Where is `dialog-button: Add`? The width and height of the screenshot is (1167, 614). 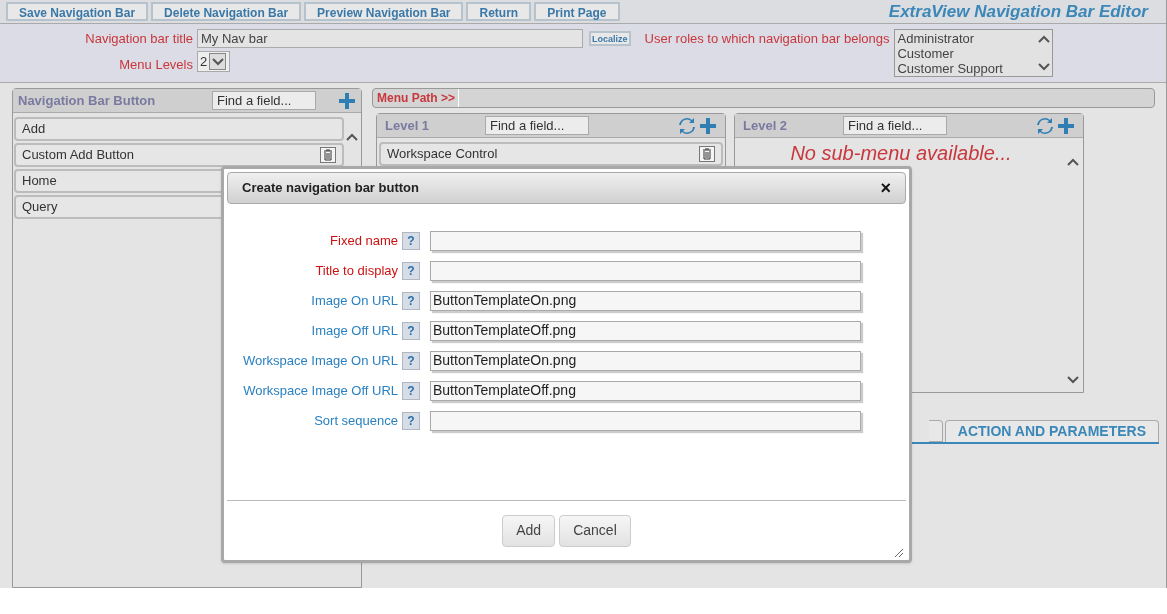
dialog-button: Add is located at coordinates (529, 530).